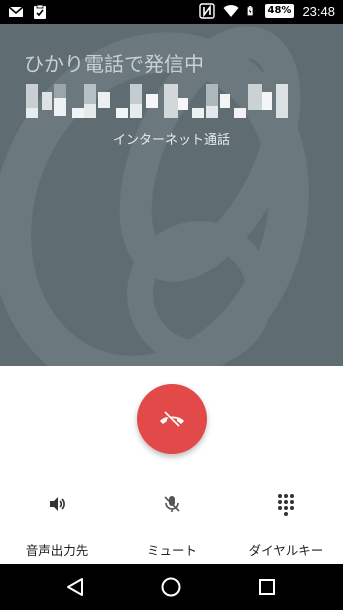 This screenshot has height=610, width=343. Describe the element at coordinates (231, 11) in the screenshot. I see `wifi-icon` at that location.